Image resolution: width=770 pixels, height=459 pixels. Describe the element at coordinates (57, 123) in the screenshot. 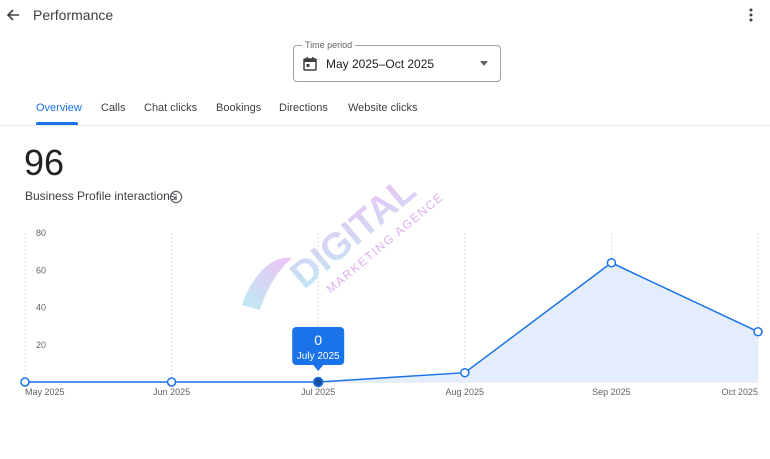

I see `active-tab-indicator` at that location.